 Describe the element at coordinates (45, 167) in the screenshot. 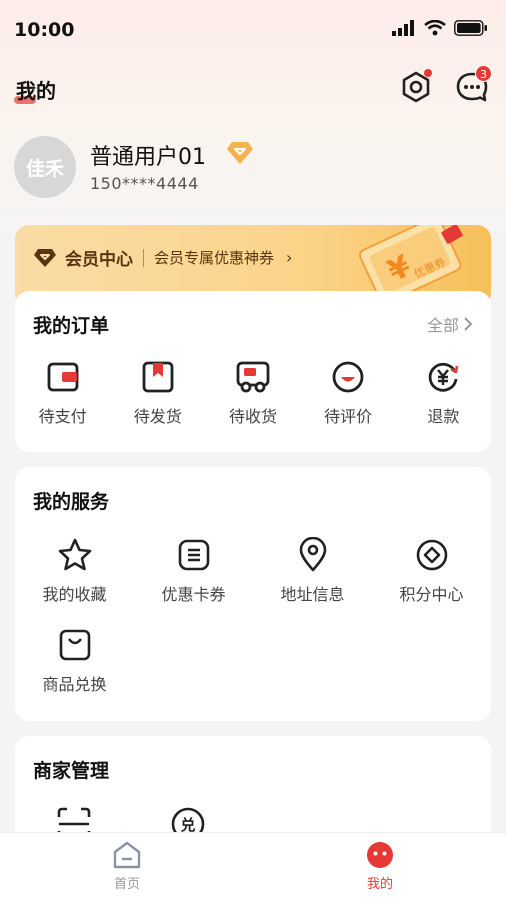

I see `avatar: 佳禾` at that location.